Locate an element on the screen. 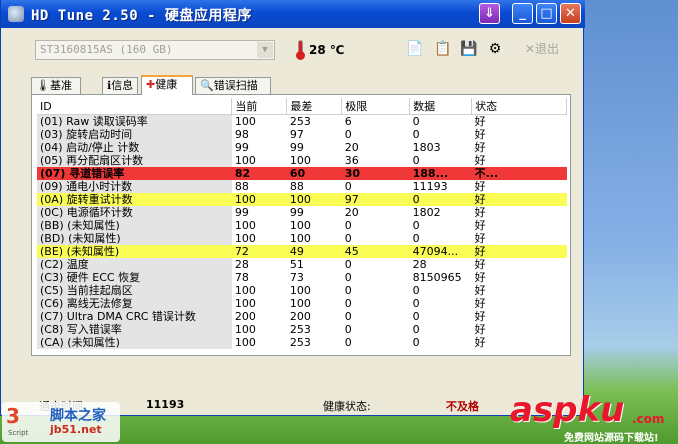  table-header: ID 当前 最差 极限 数据 状态 is located at coordinates (302, 106).